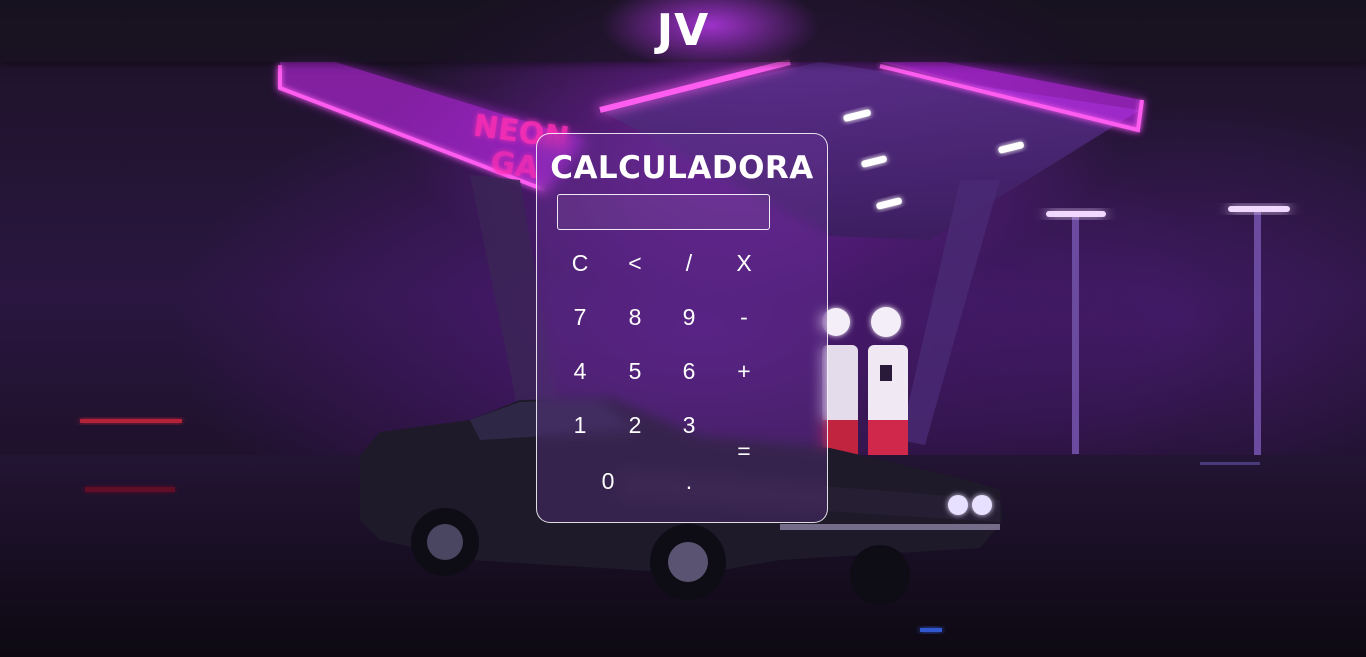 The width and height of the screenshot is (1366, 657). Describe the element at coordinates (635, 317) in the screenshot. I see `digit-8-button: 8` at that location.